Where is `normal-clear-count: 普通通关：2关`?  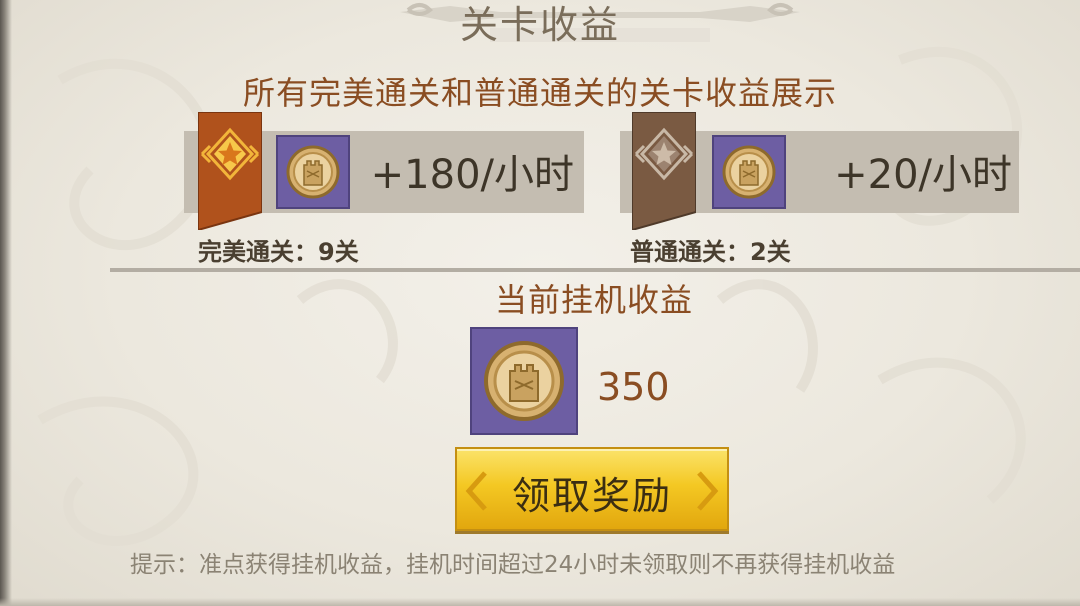 normal-clear-count: 普通通关：2关 is located at coordinates (710, 252).